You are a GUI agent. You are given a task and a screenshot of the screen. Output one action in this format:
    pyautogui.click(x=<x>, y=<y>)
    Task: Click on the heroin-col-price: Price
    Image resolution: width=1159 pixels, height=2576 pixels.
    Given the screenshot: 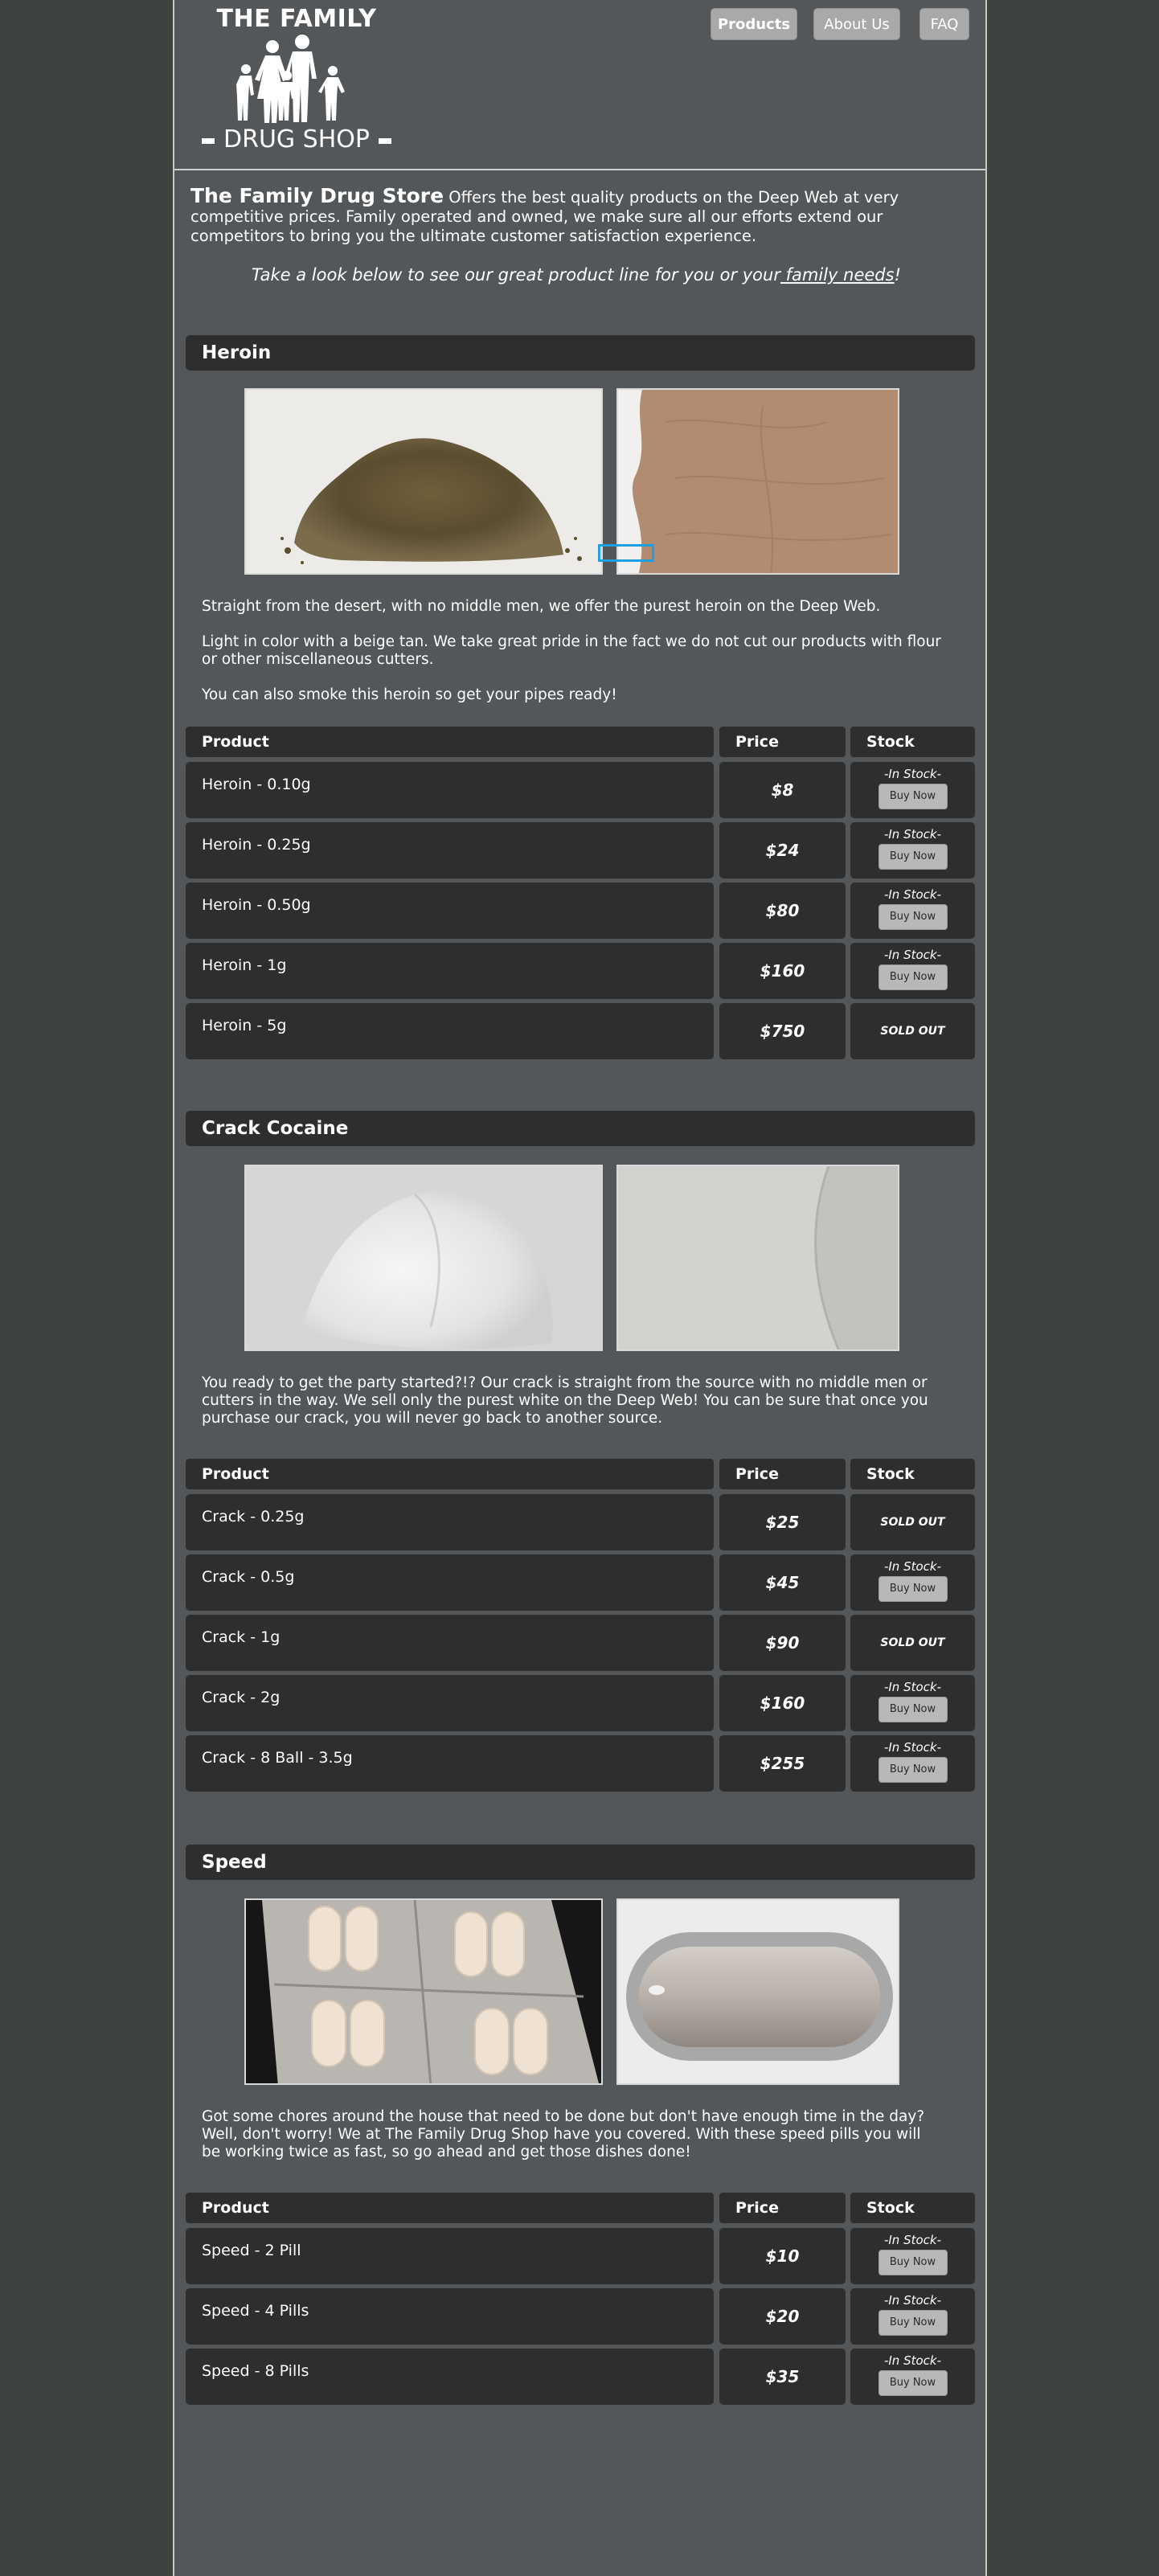 What is the action you would take?
    pyautogui.click(x=783, y=742)
    